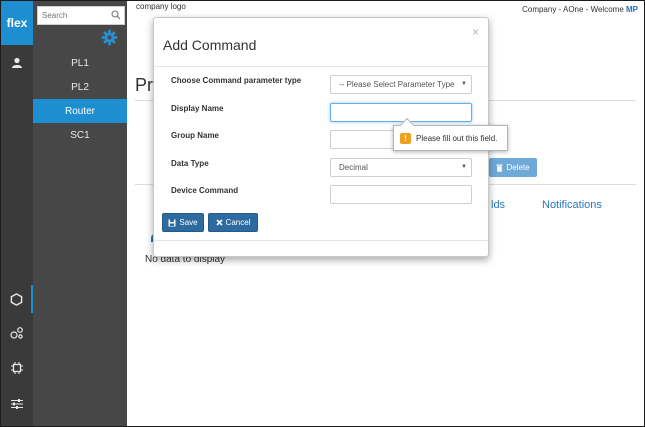 The width and height of the screenshot is (645, 427). Describe the element at coordinates (77, 15) in the screenshot. I see `search-input` at that location.